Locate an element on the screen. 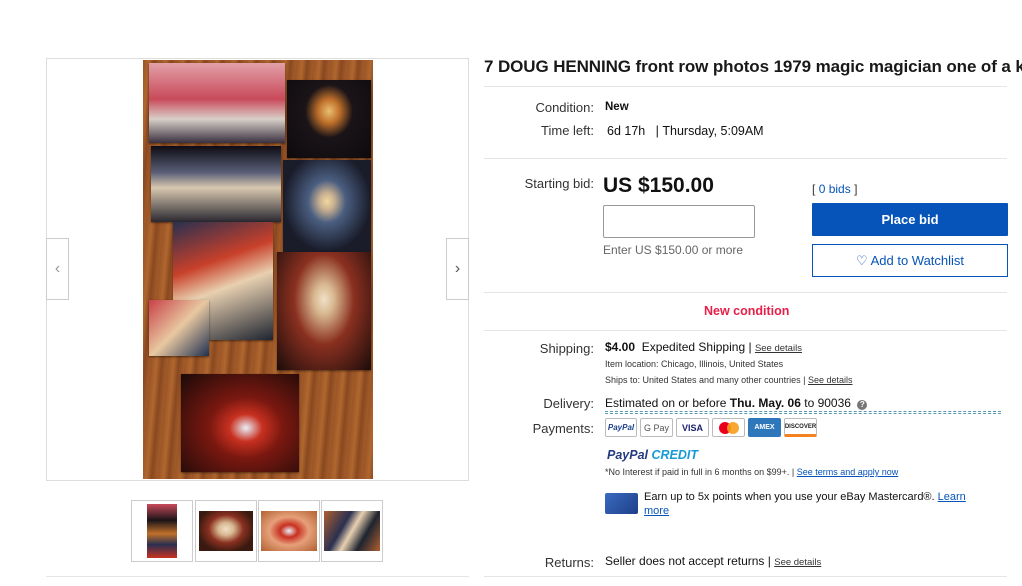  gallery-next-button: › is located at coordinates (457, 269).